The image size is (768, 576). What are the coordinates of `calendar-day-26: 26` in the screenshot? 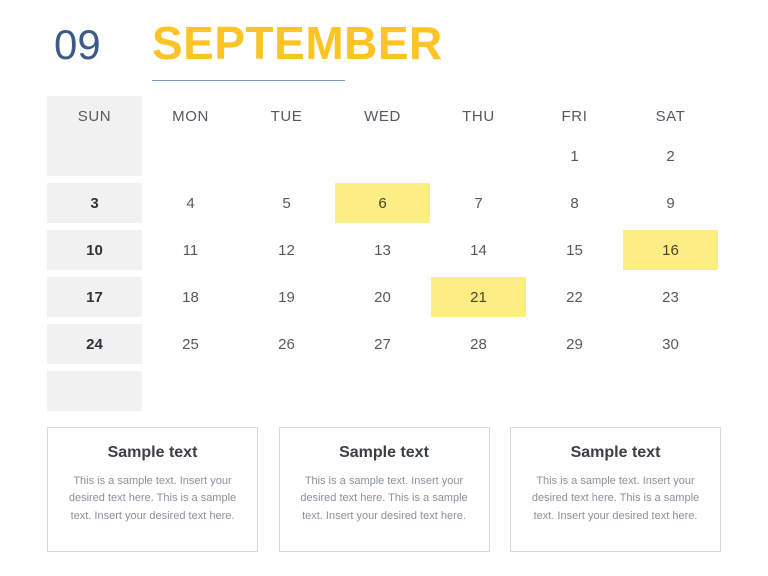 It's located at (286, 344).